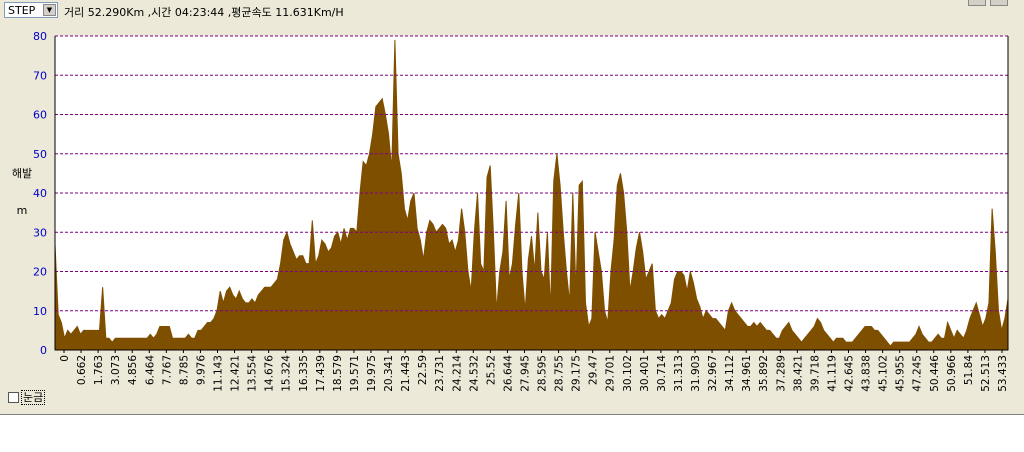 The image size is (1024, 452). What do you see at coordinates (1003, 373) in the screenshot?
I see `x-tick-label: 53.433` at bounding box center [1003, 373].